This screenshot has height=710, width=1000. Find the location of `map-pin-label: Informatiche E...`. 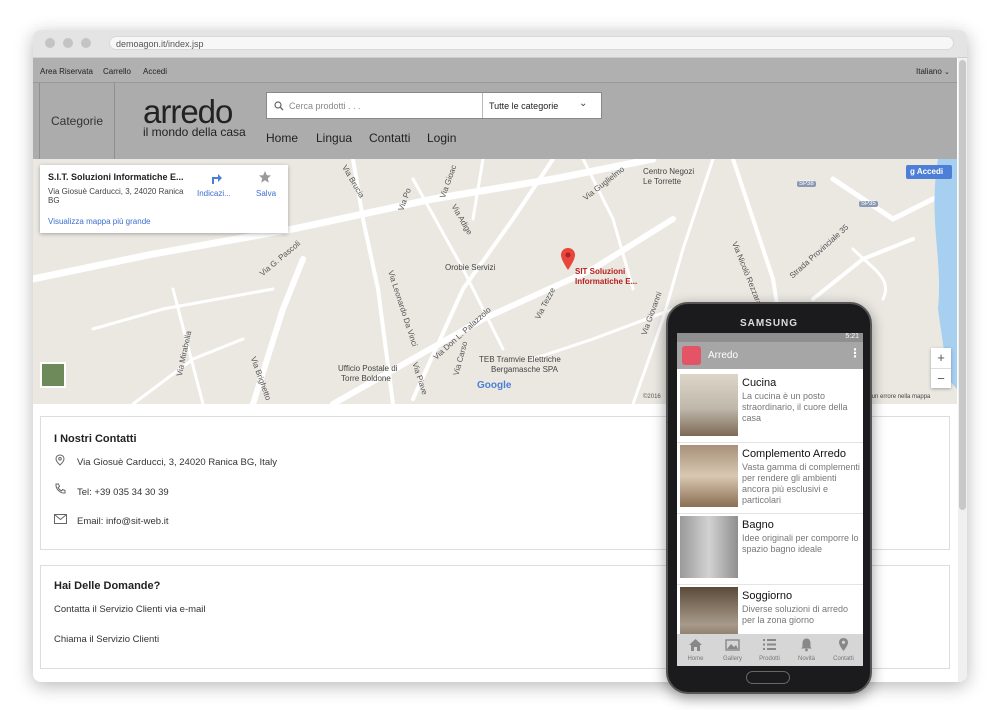

map-pin-label: Informatiche E... is located at coordinates (606, 281).